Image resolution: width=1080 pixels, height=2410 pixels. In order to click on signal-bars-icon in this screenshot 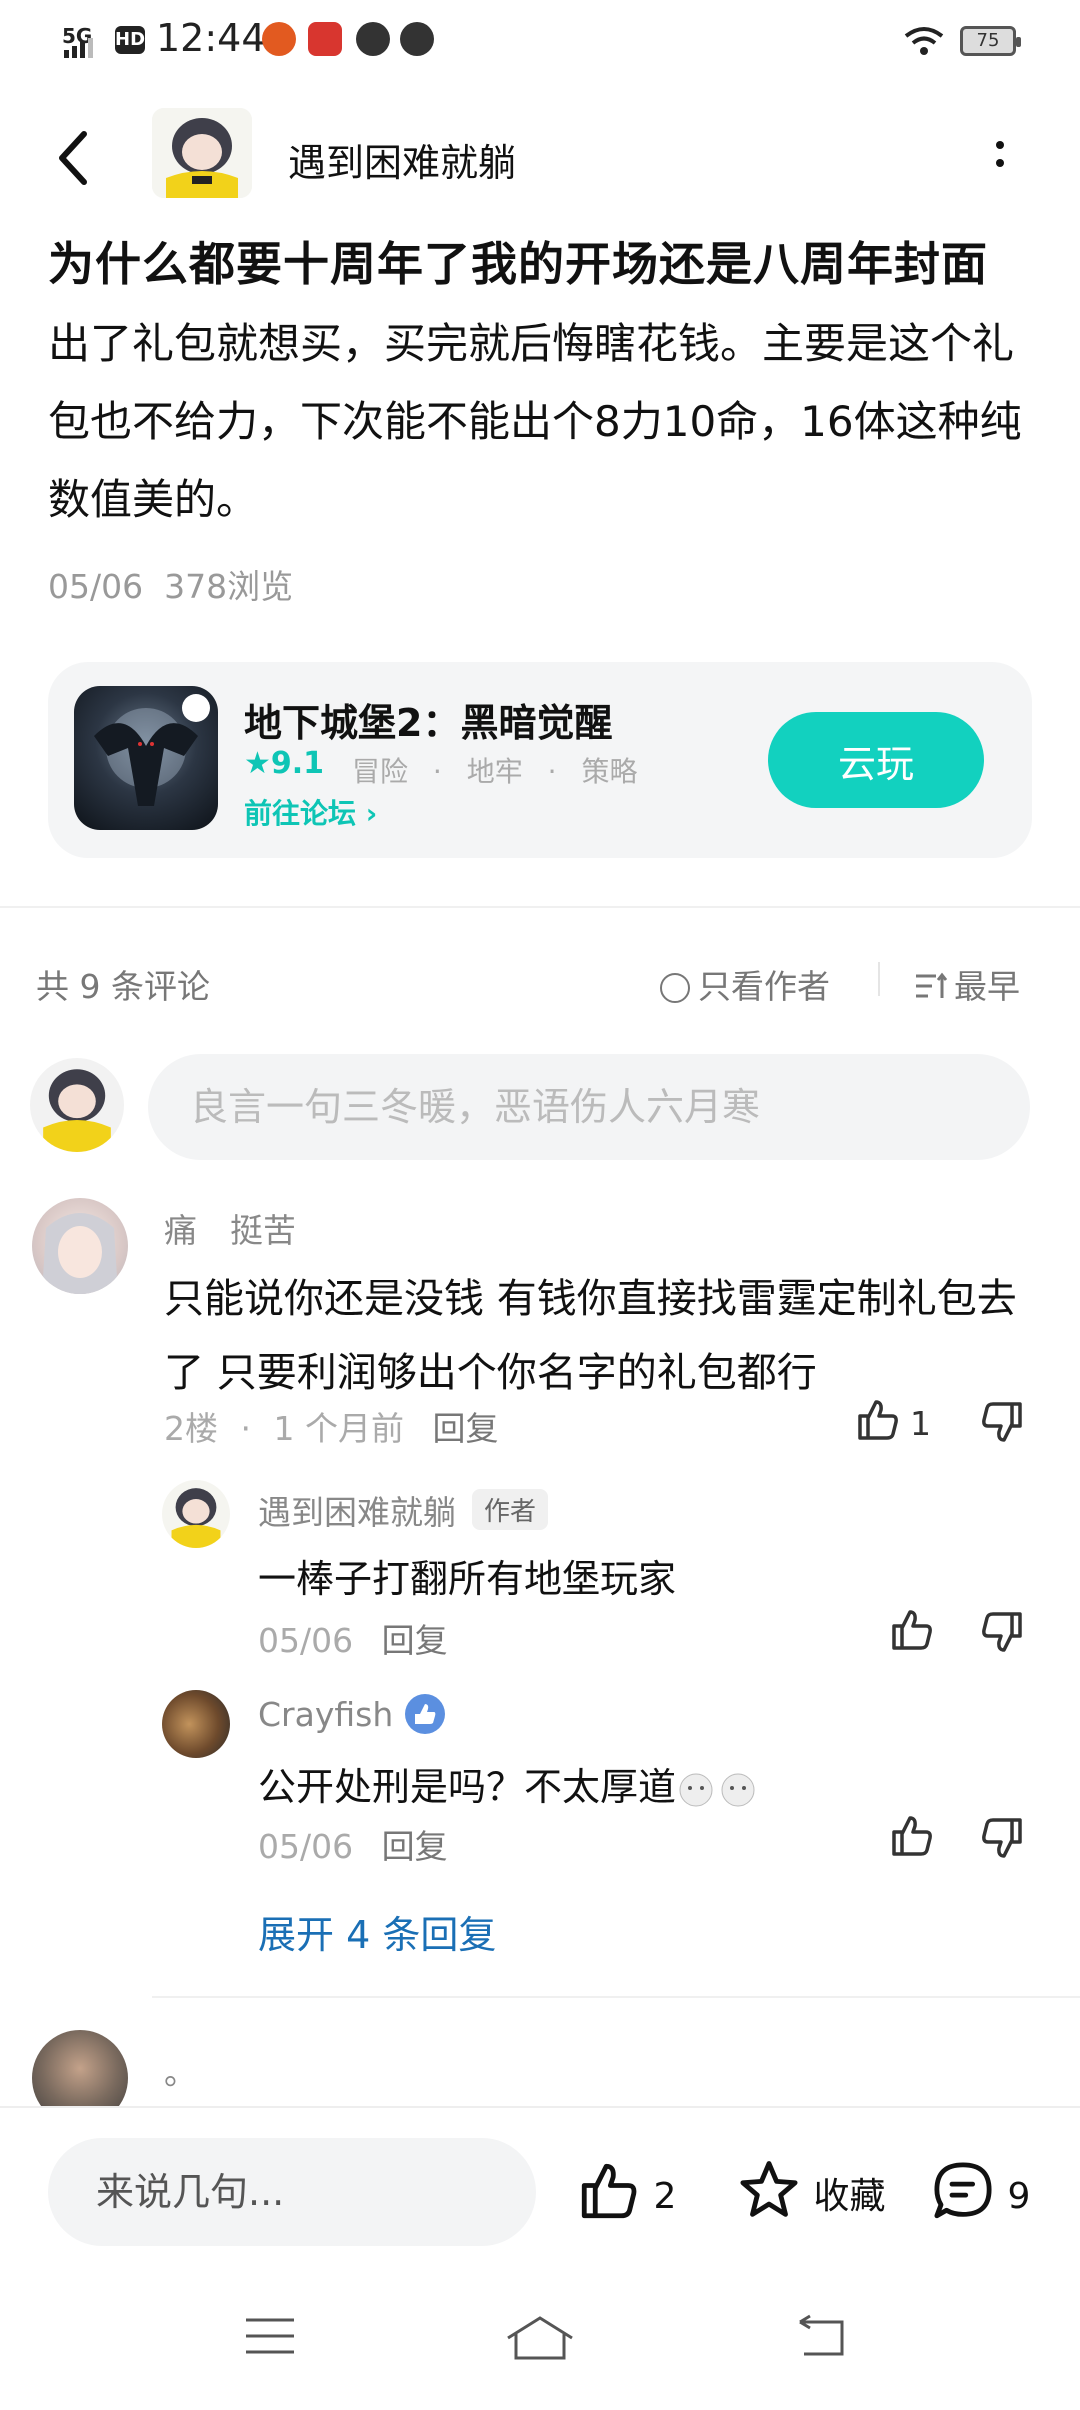, I will do `click(78, 48)`.